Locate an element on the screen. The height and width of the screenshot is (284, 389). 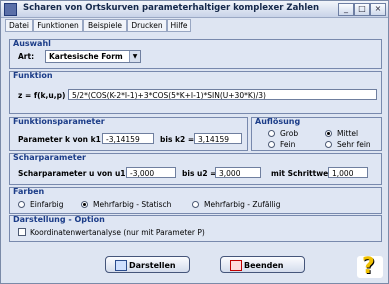
k1-input: -3,14159 is located at coordinates (128, 138).